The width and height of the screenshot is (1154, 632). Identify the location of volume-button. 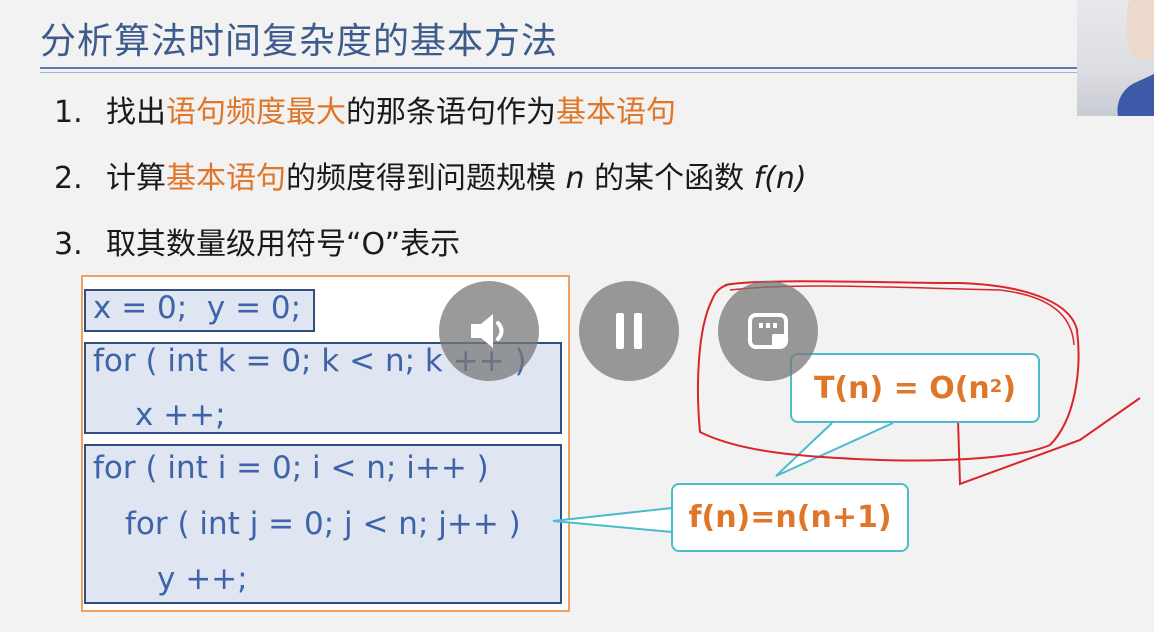
(489, 331).